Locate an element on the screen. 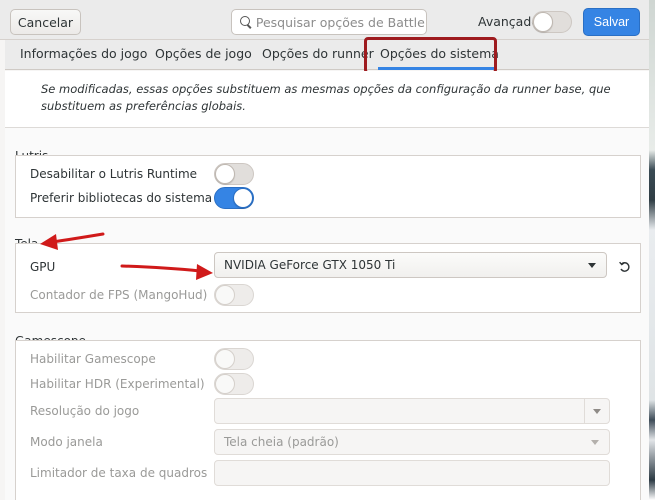 This screenshot has width=655, height=500. gpu-select-value: NVIDIA GeForce GTX 1050 Ti is located at coordinates (310, 265).